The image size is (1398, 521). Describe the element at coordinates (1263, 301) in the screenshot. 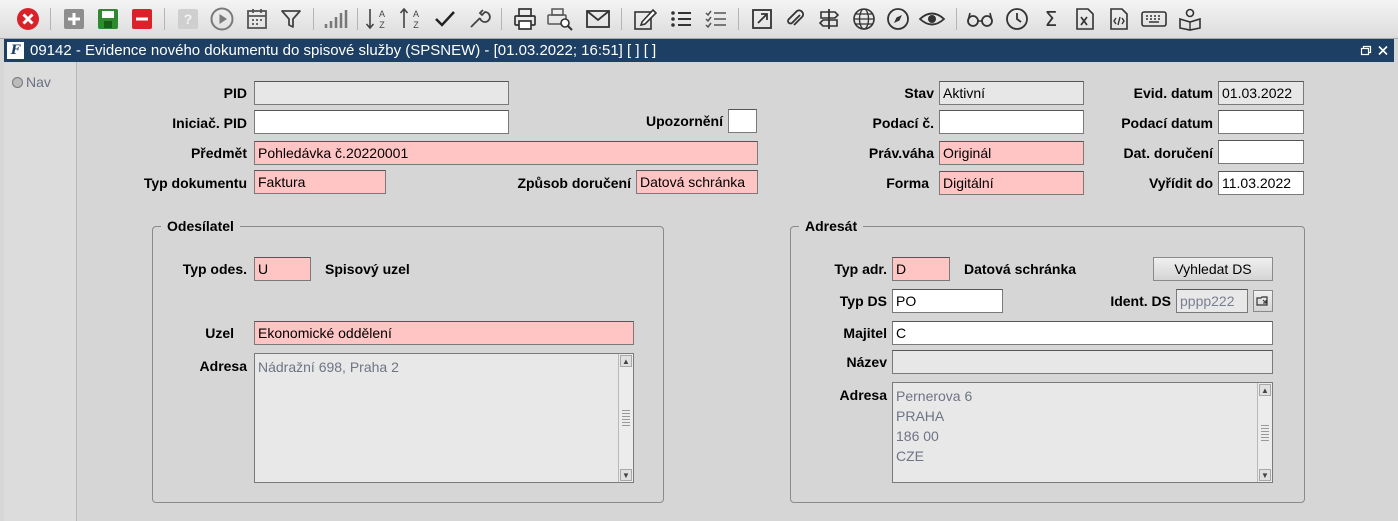

I see `ident-ds-lookup-icon` at that location.